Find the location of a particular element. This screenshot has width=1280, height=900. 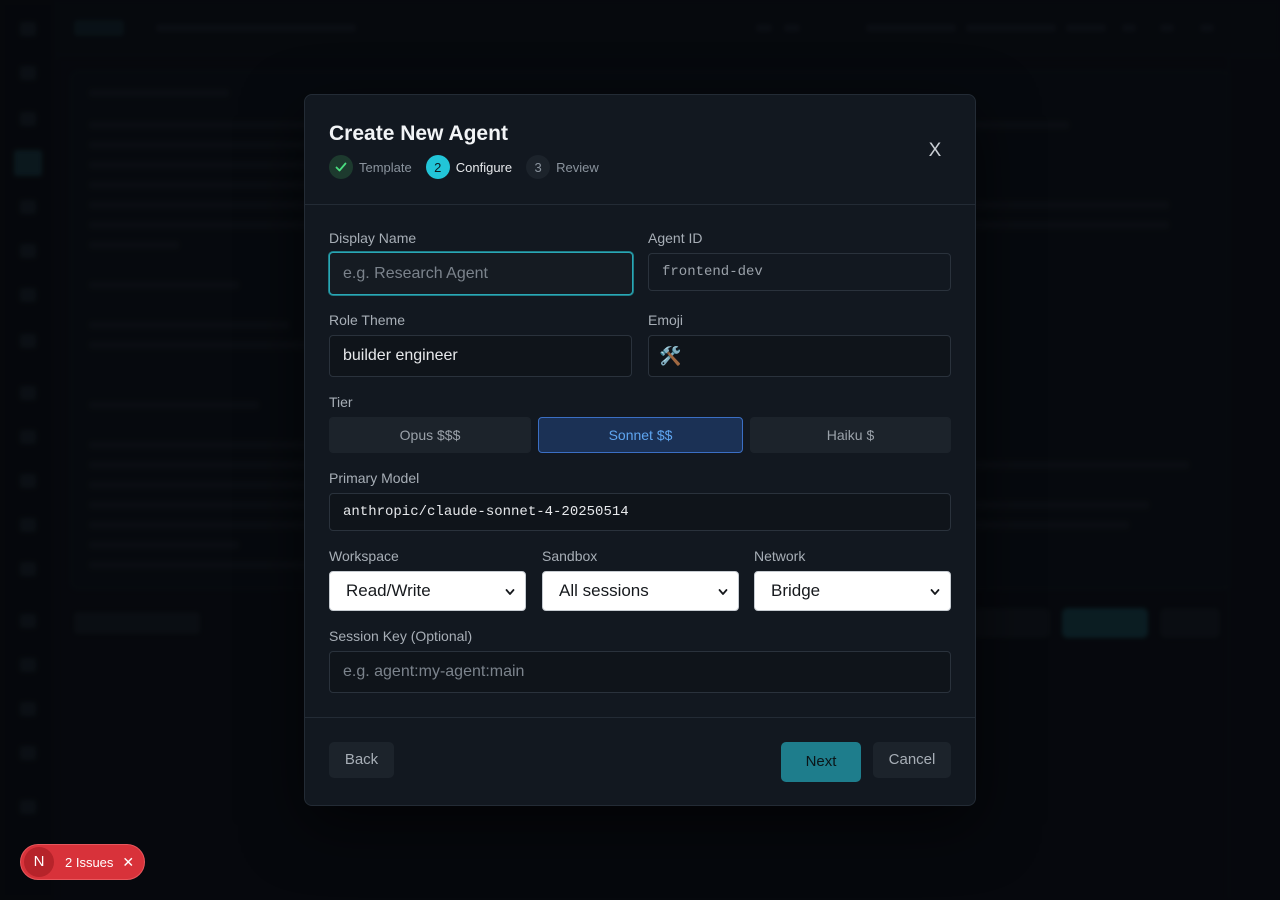

modal-footer: Back Next Cancel is located at coordinates (640, 762).